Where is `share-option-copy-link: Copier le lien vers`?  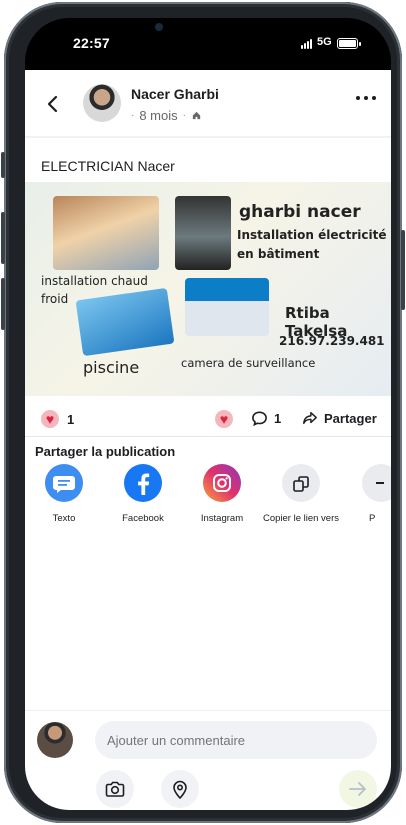
share-option-copy-link: Copier le lien vers is located at coordinates (301, 494).